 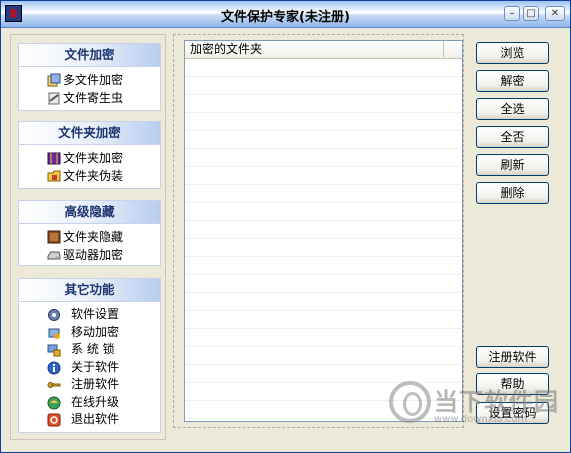 I want to click on group-header: 文件加密, so click(x=89, y=55).